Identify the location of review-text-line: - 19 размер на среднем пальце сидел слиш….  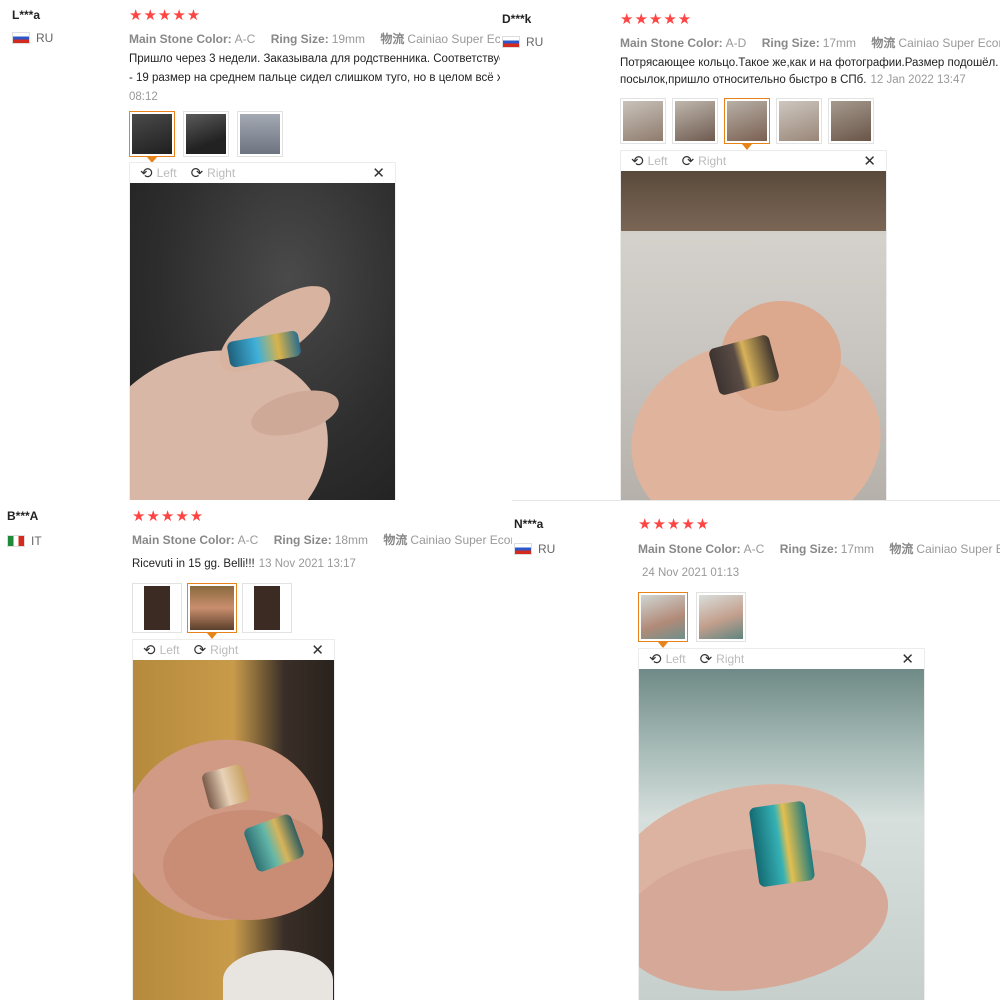
(314, 78).